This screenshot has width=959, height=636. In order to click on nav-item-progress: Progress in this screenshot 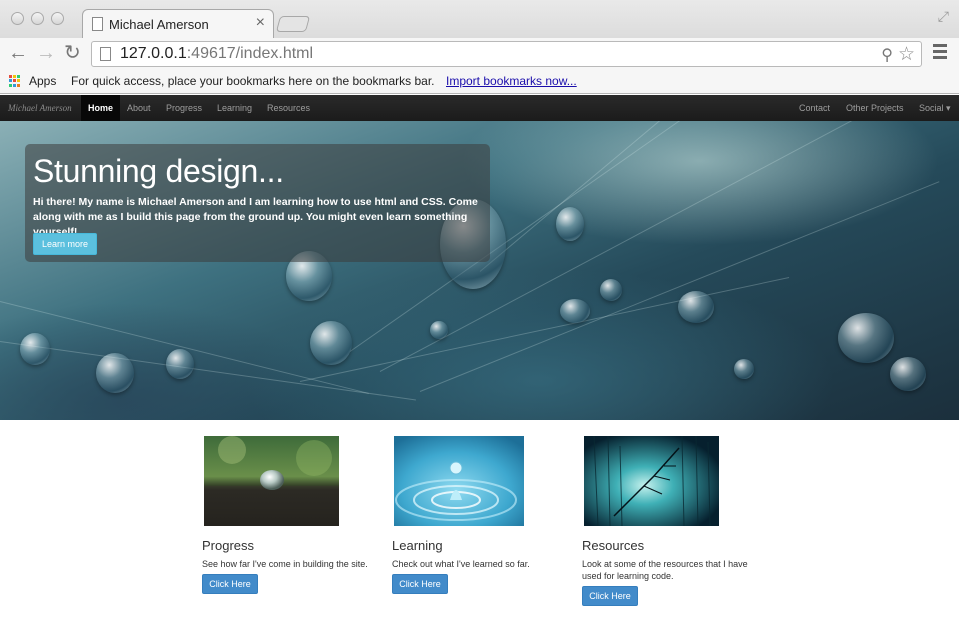, I will do `click(184, 108)`.